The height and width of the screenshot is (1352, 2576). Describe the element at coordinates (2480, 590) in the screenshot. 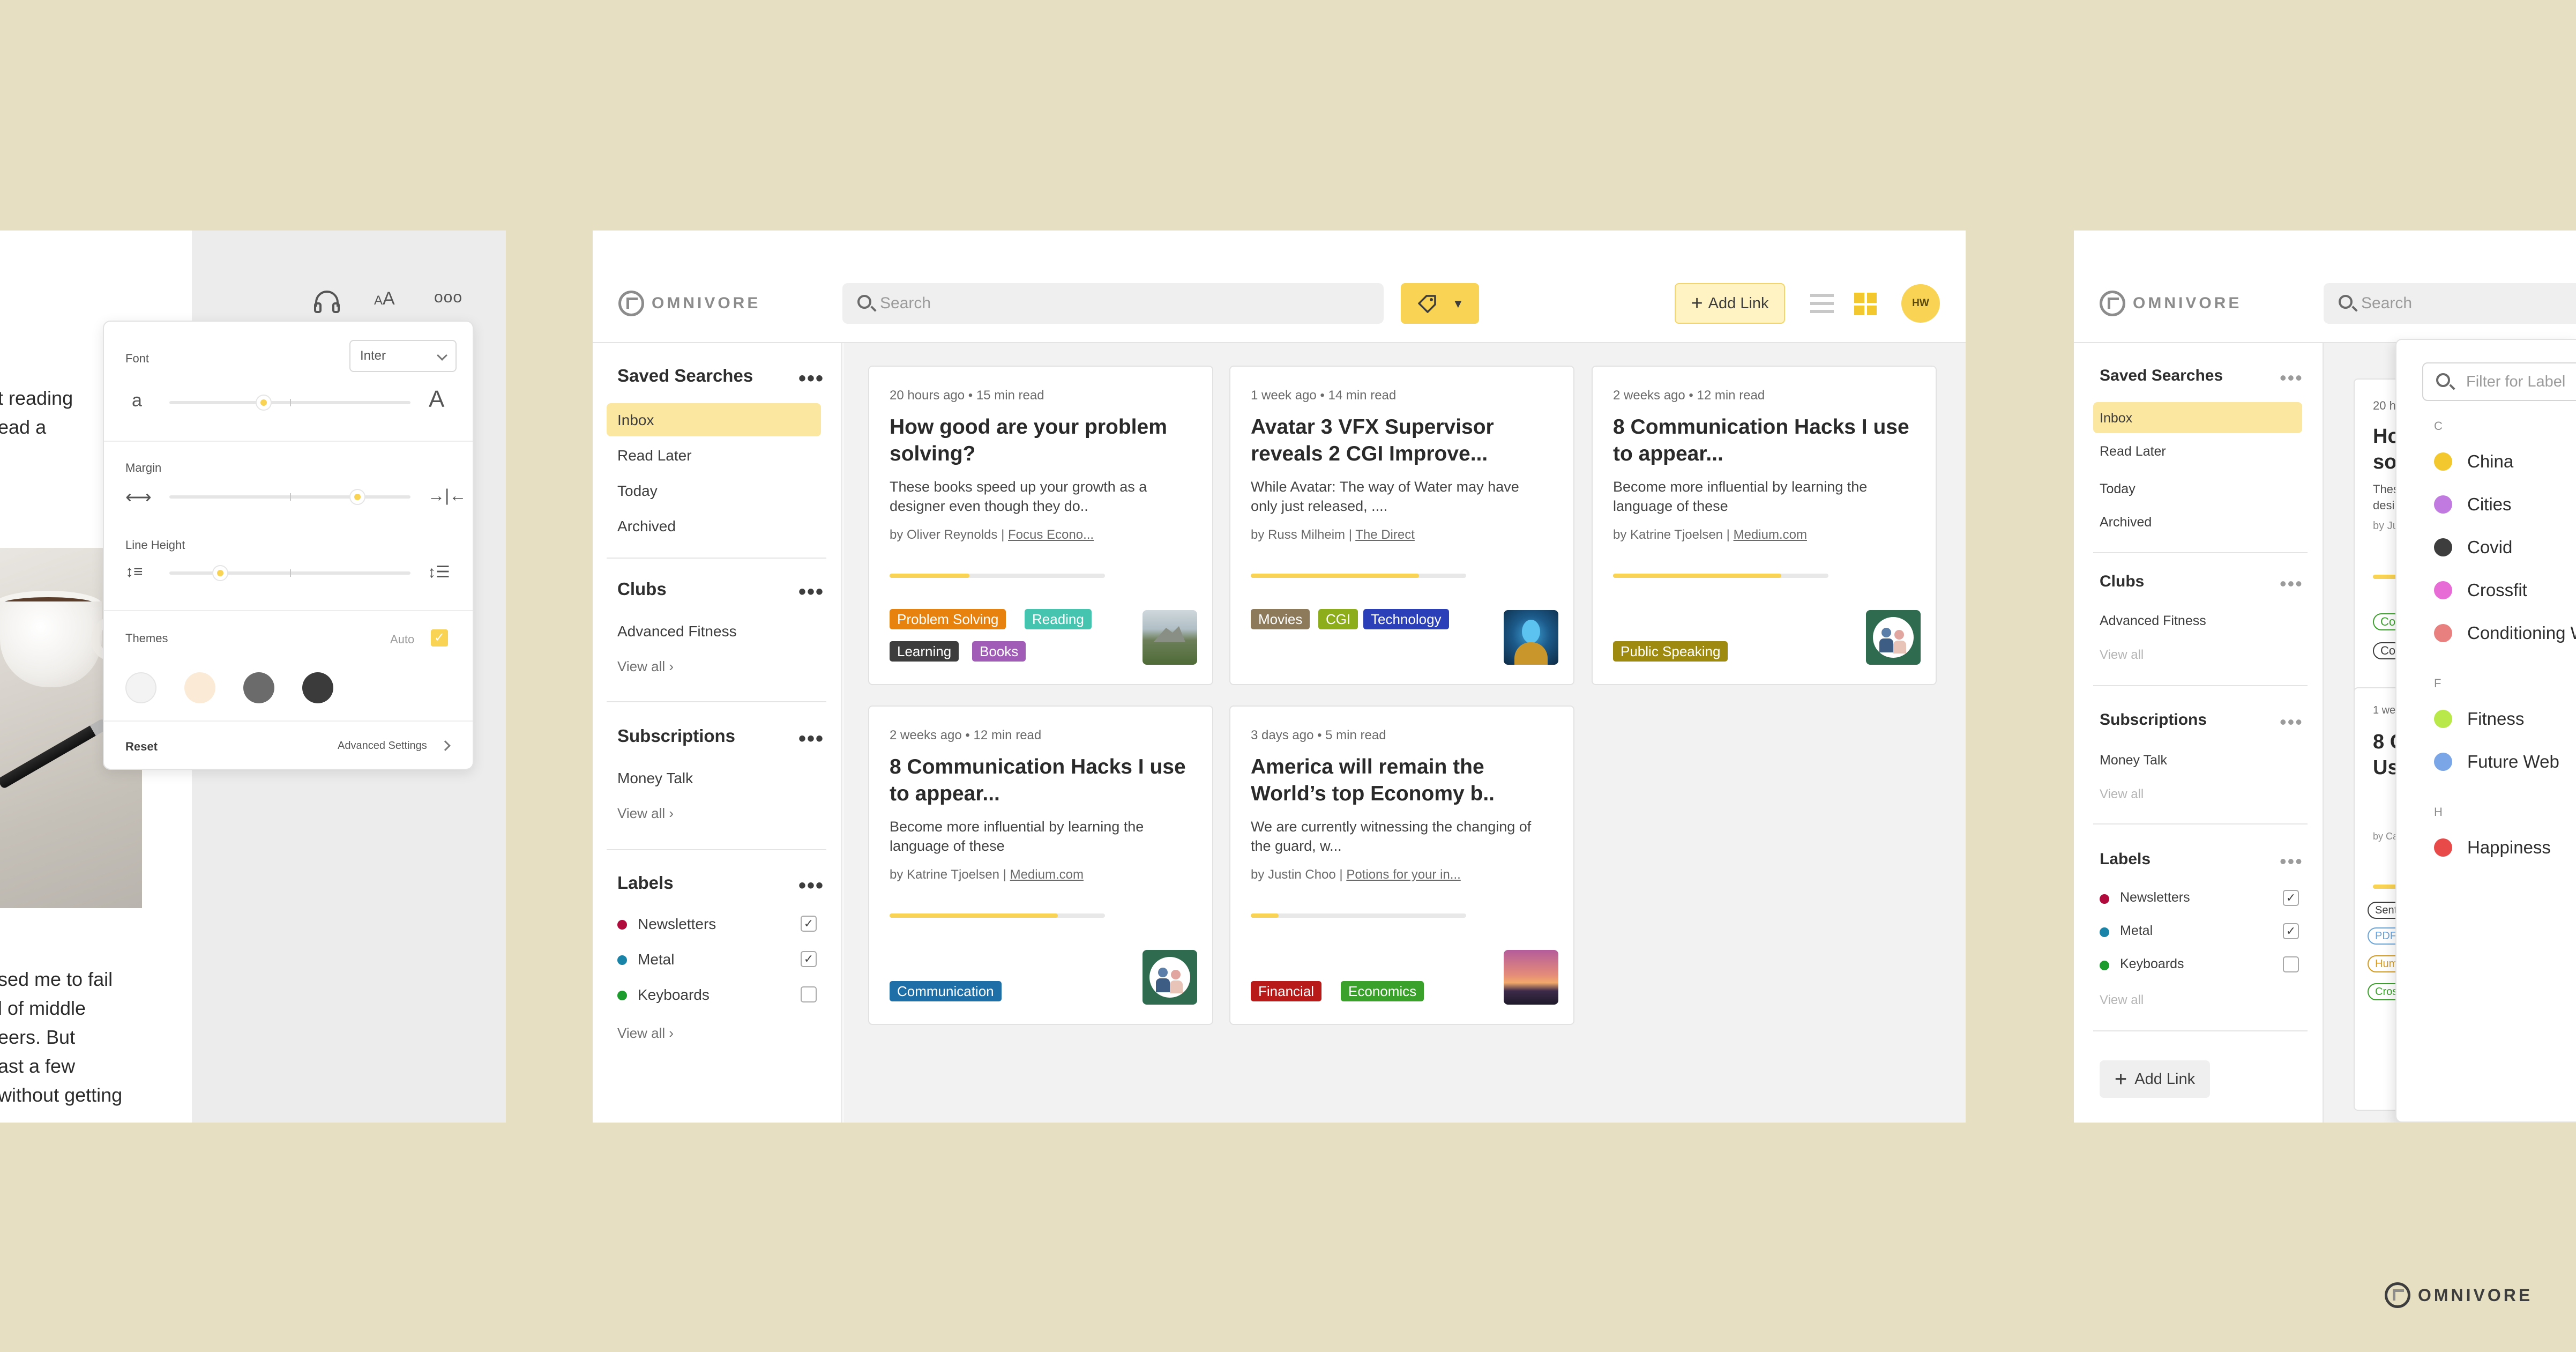

I see `label-option: Crossfit` at that location.